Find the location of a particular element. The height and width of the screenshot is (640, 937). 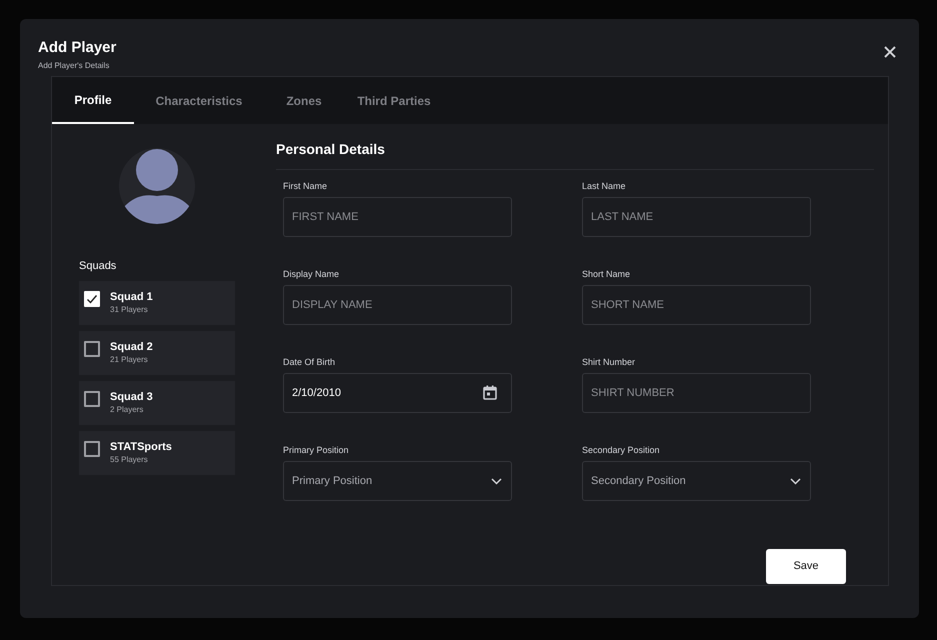

squad-name: Squad 2 is located at coordinates (131, 347).